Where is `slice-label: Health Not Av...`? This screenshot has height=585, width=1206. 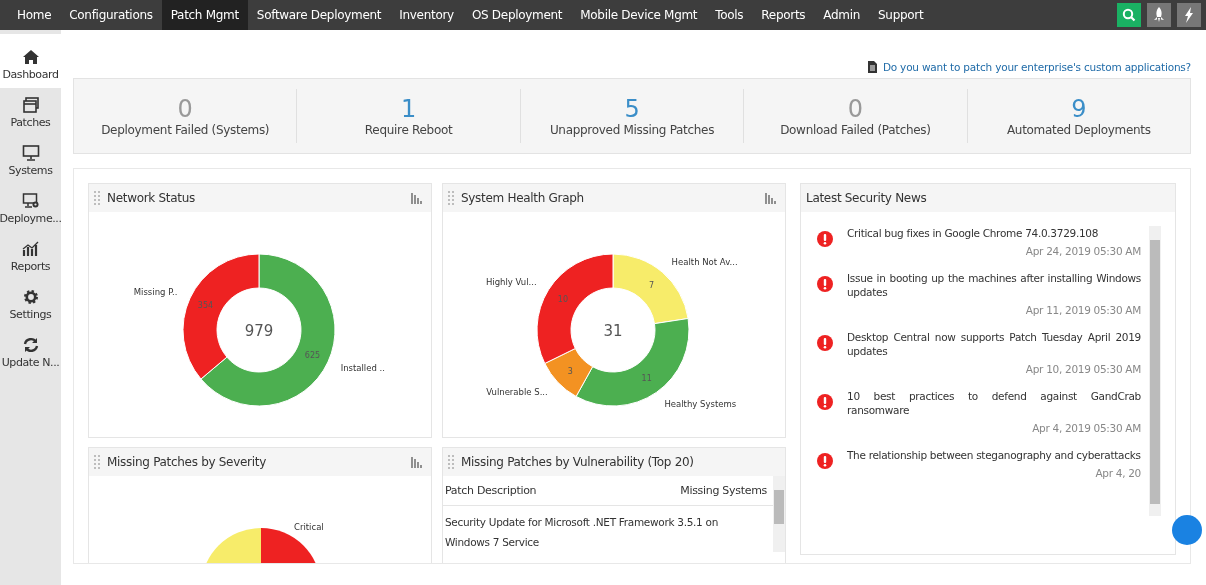
slice-label: Health Not Av... is located at coordinates (704, 261).